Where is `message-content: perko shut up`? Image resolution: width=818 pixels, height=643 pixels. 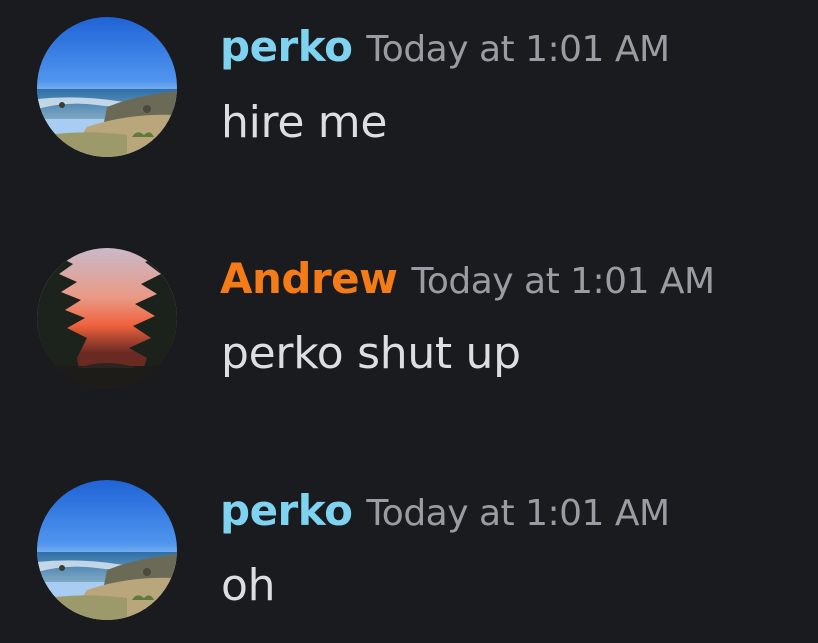
message-content: perko shut up is located at coordinates (371, 353).